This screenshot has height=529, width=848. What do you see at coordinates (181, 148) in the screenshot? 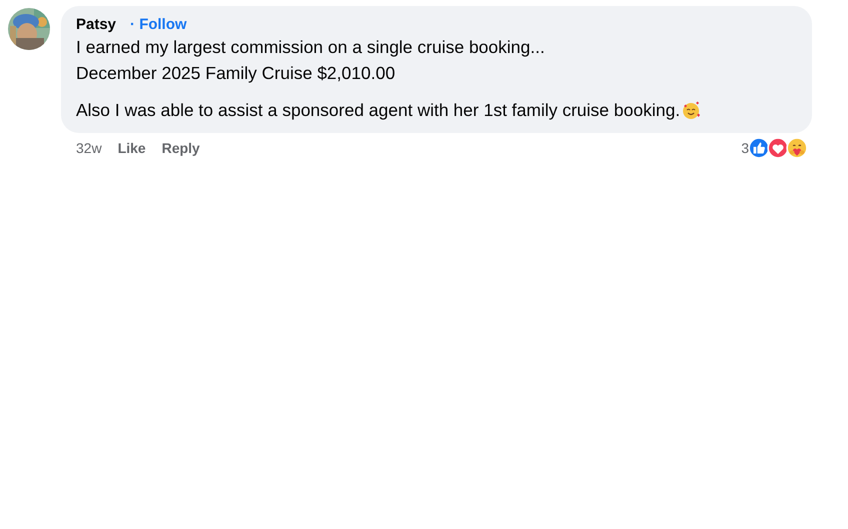
I see `action-link: Reply` at bounding box center [181, 148].